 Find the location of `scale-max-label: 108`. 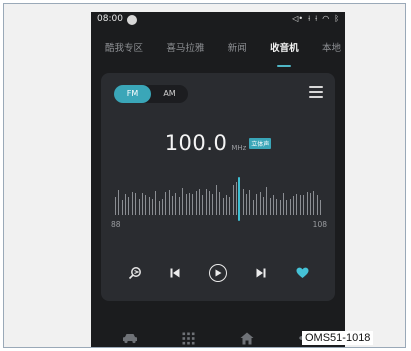

scale-max-label: 108 is located at coordinates (319, 224).